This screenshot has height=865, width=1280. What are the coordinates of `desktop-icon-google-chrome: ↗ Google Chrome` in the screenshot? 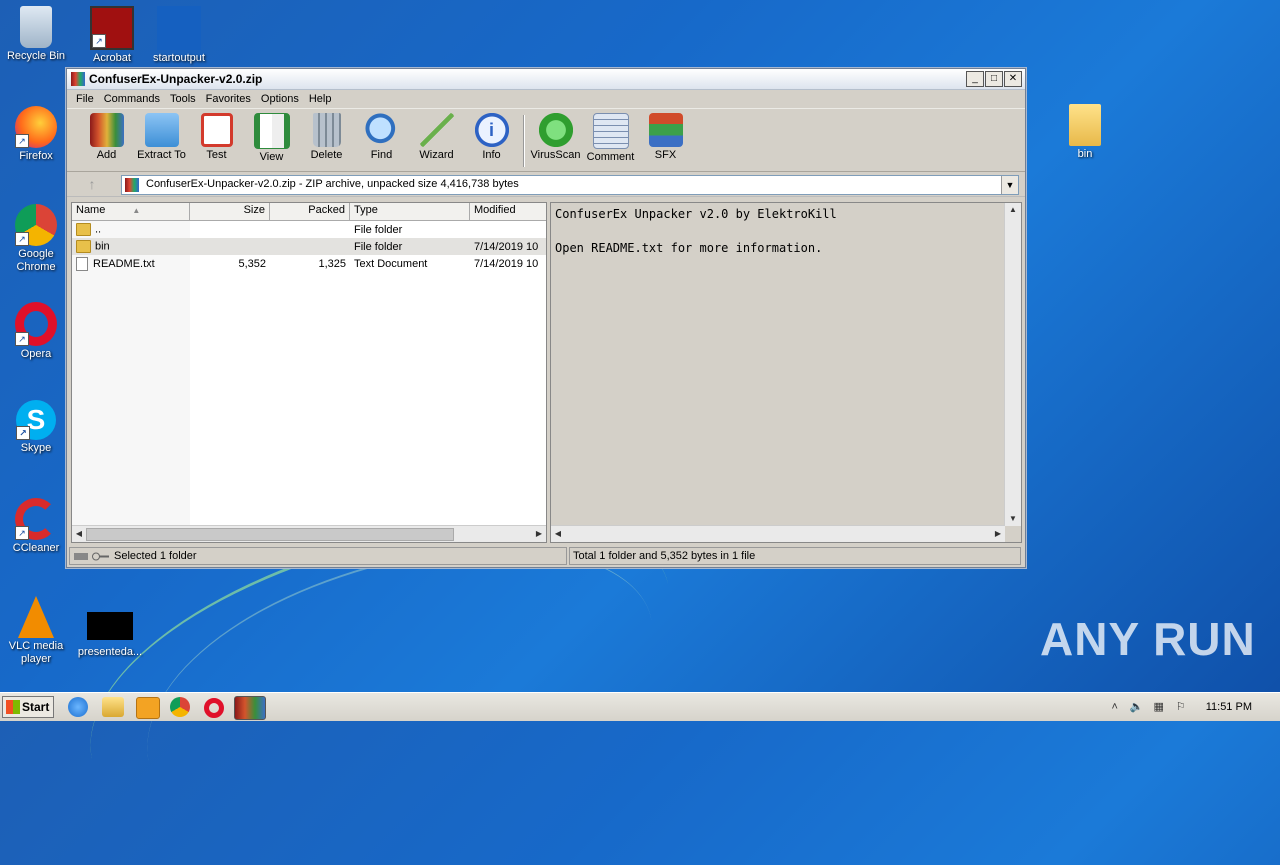 It's located at (36, 239).